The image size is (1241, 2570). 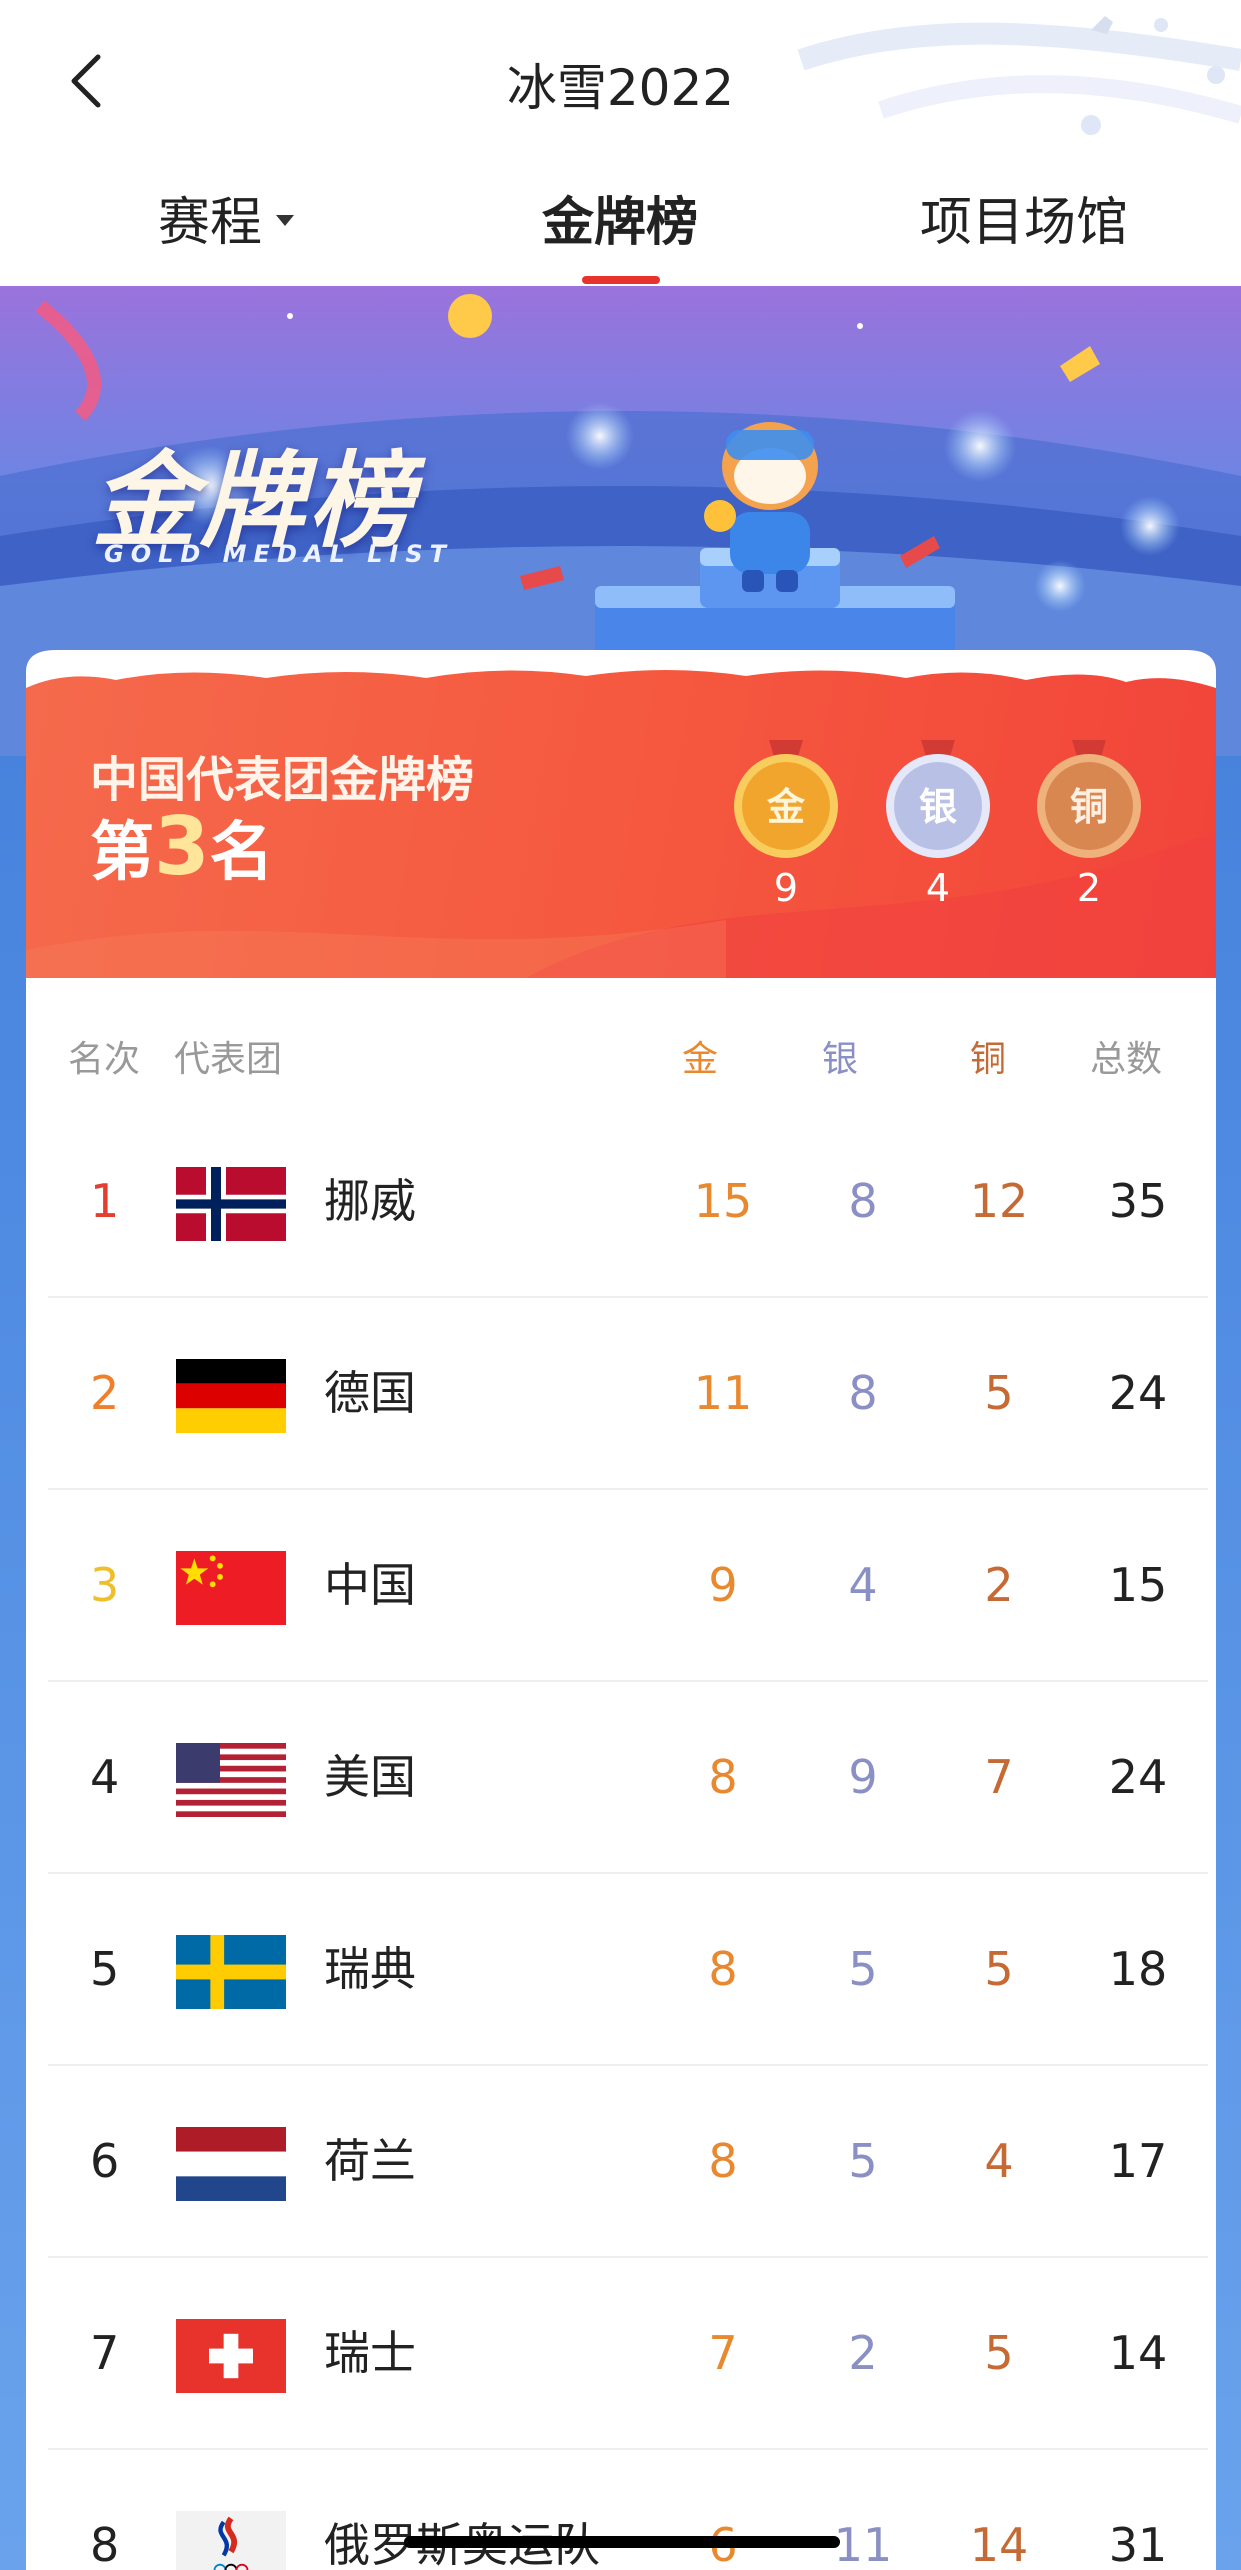 I want to click on row-rank: 7, so click(x=105, y=2353).